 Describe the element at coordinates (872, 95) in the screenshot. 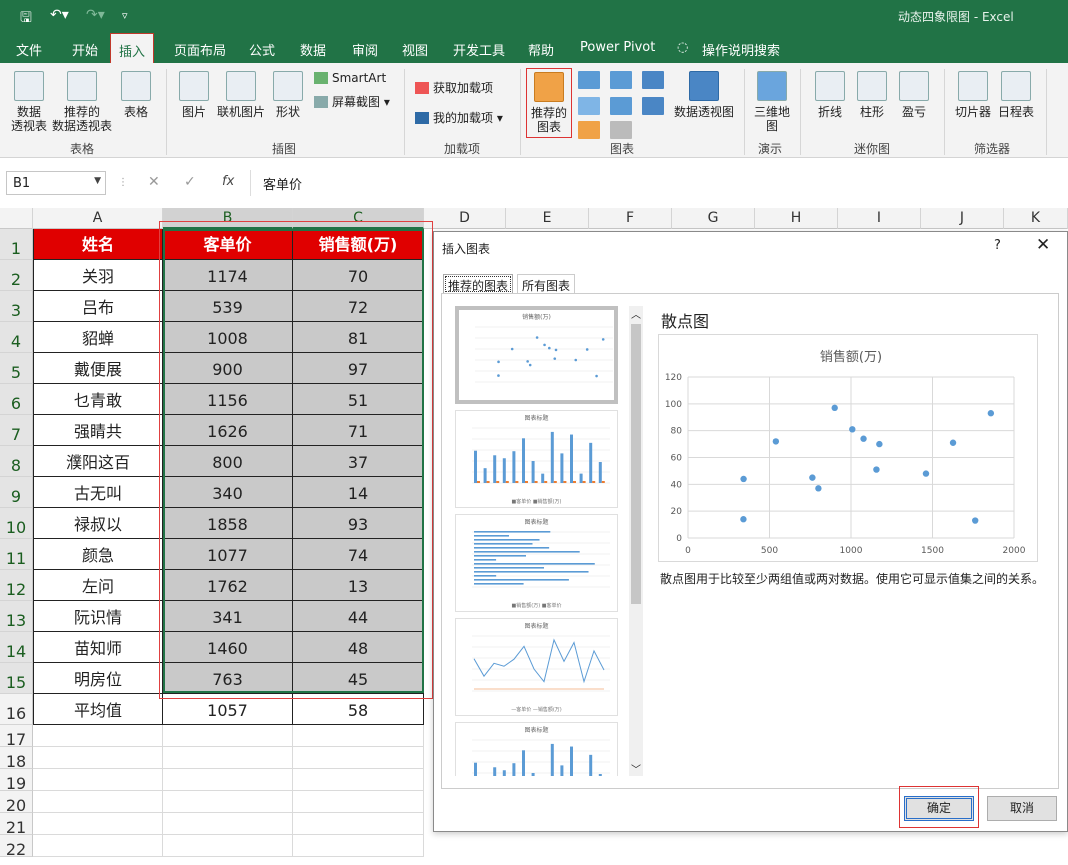

I see `sparkline-column-button: 柱形` at that location.